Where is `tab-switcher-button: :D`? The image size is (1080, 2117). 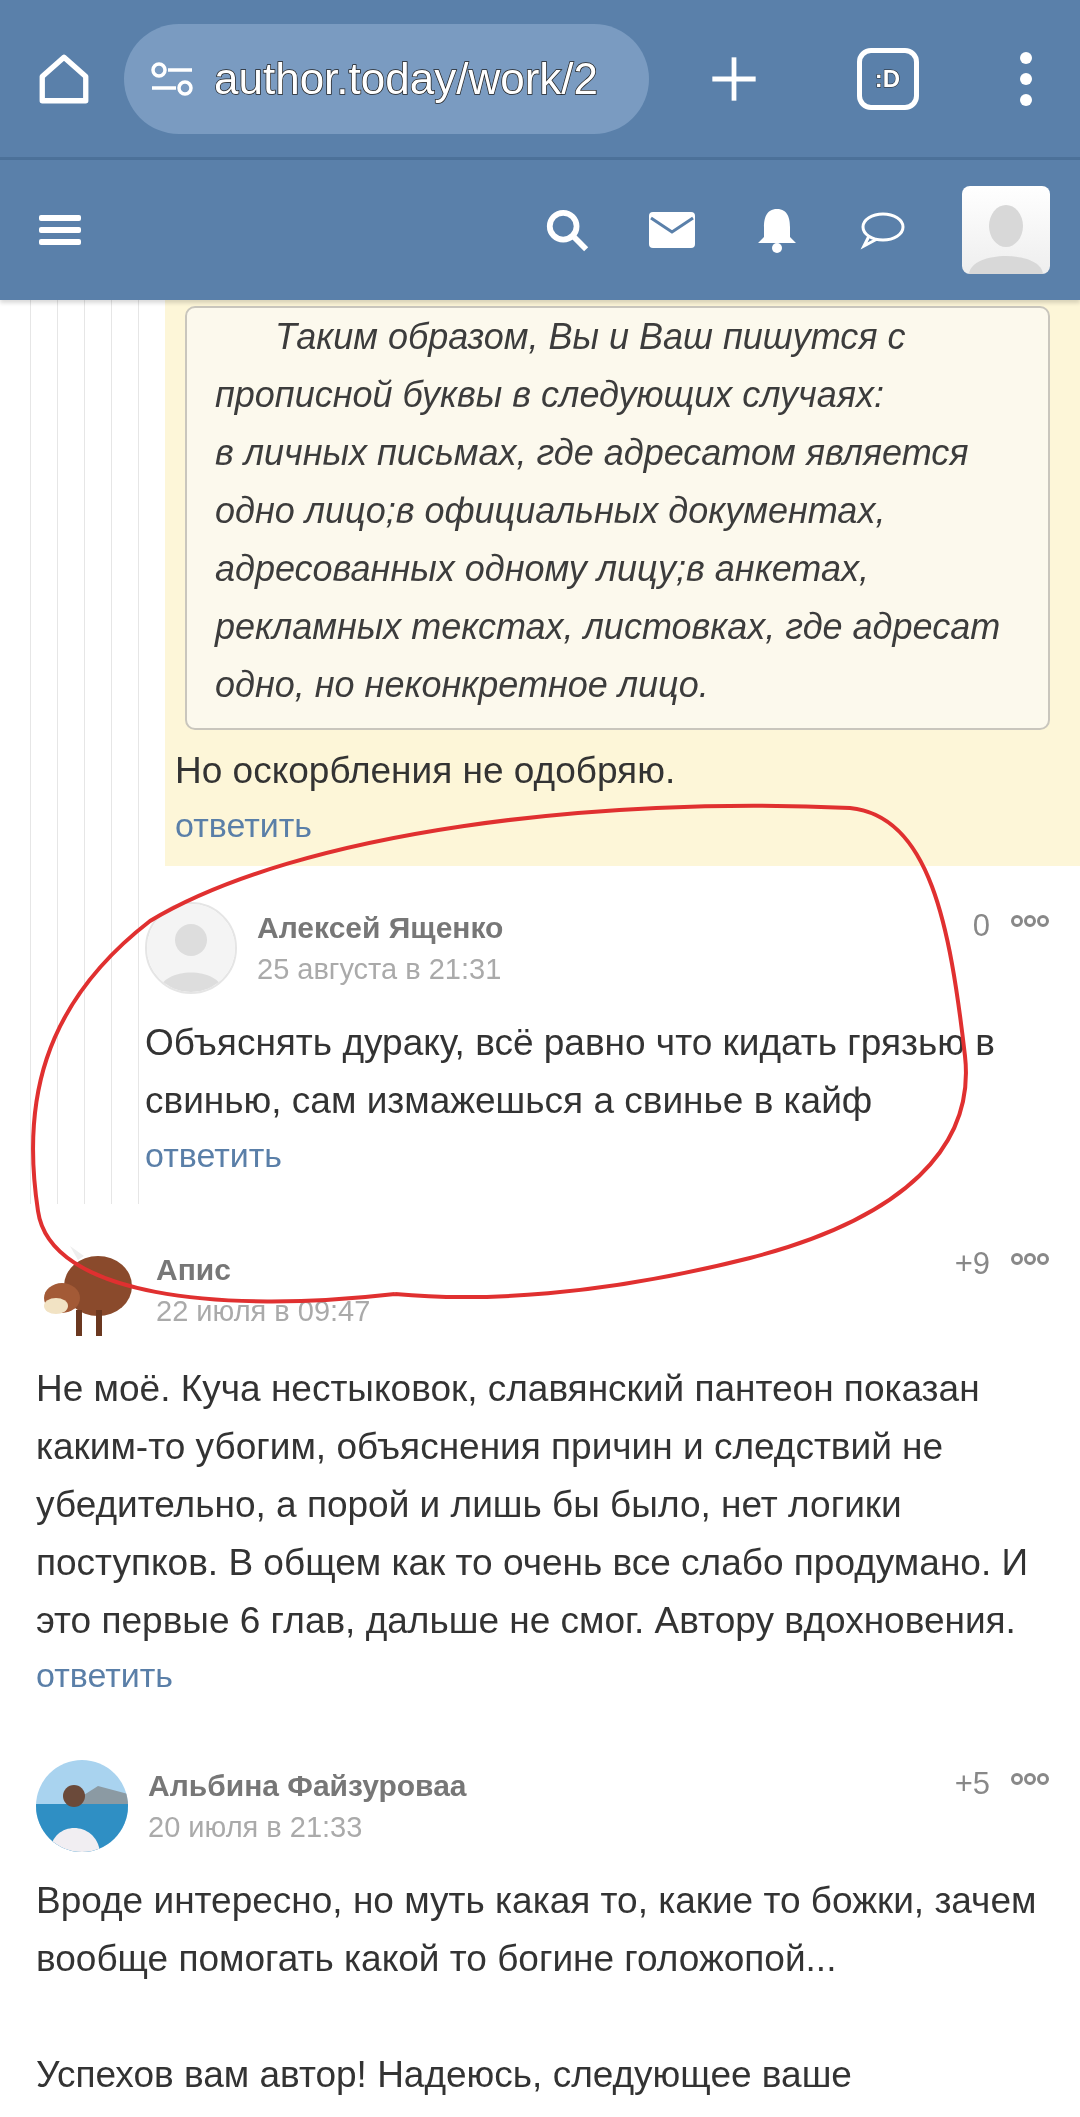
tab-switcher-button: :D is located at coordinates (887, 78).